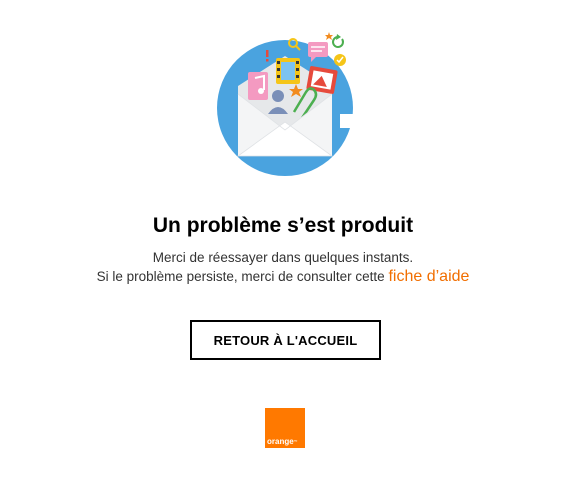  Describe the element at coordinates (258, 86) in the screenshot. I see `music-note-icon` at that location.